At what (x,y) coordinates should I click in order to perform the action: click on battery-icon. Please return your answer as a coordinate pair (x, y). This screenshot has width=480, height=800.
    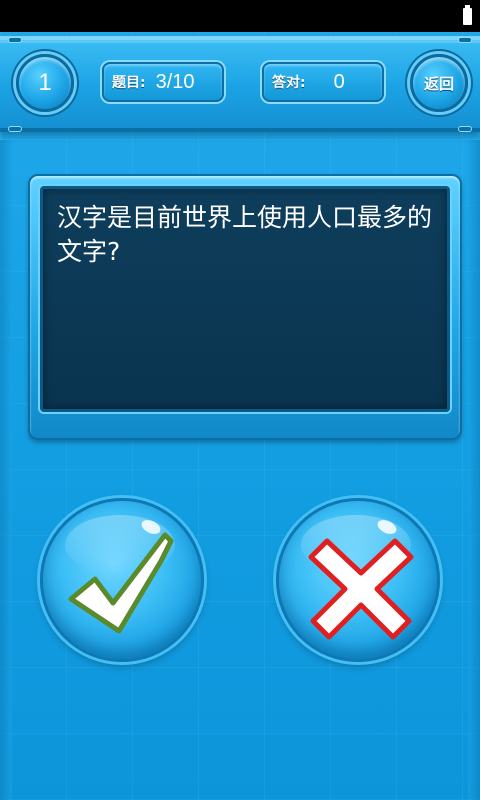
    Looking at the image, I should click on (467, 15).